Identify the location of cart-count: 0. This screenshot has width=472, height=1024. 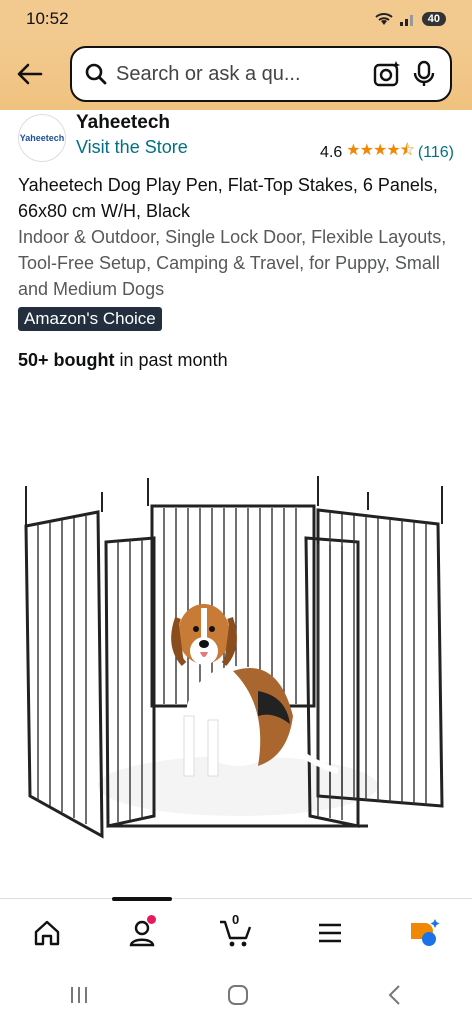
(235, 919).